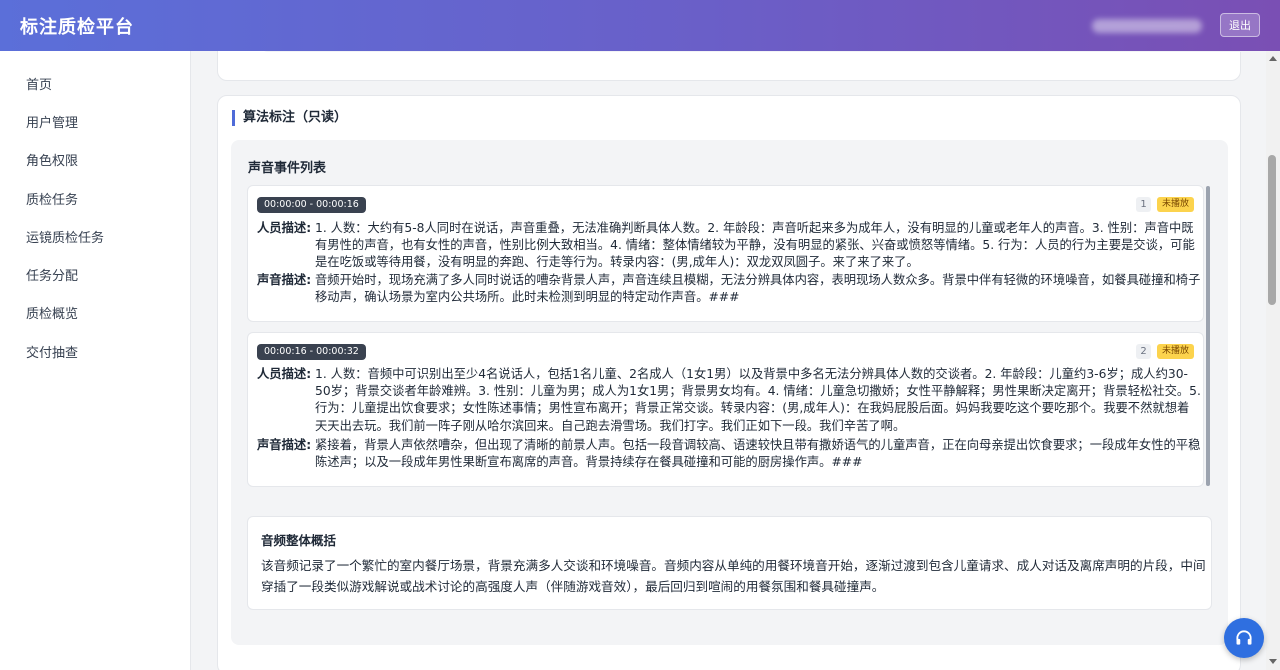 Image resolution: width=1280 pixels, height=670 pixels. I want to click on sidebar-item-role-permissions: 角色权限, so click(95, 160).